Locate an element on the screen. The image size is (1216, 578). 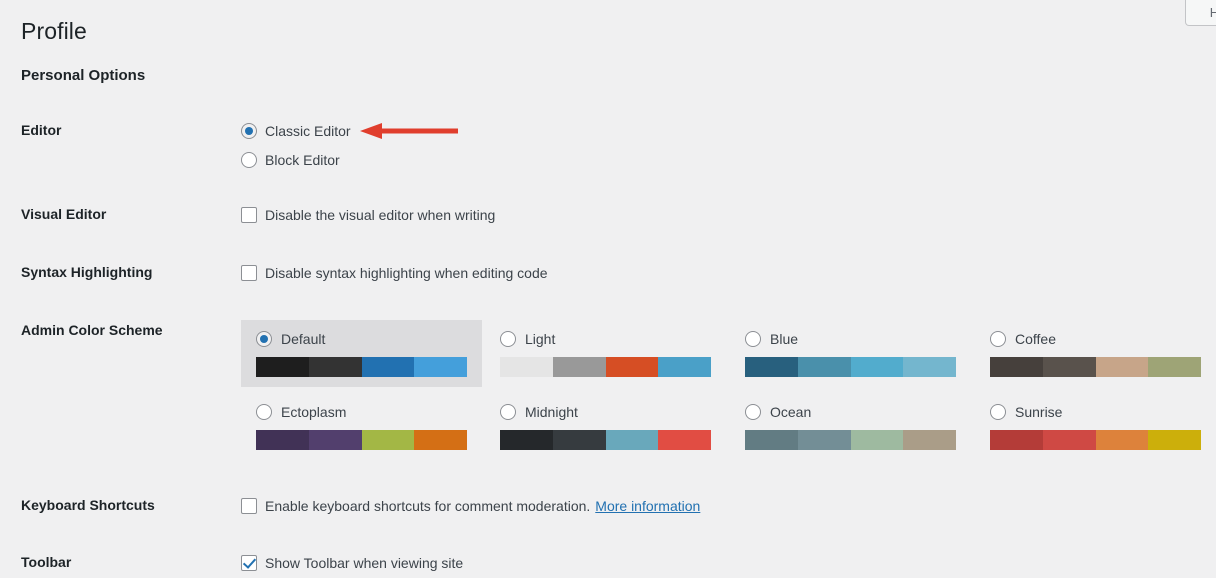
editor-radio-group: Classic Editor Block Editor is located at coordinates (296, 149).